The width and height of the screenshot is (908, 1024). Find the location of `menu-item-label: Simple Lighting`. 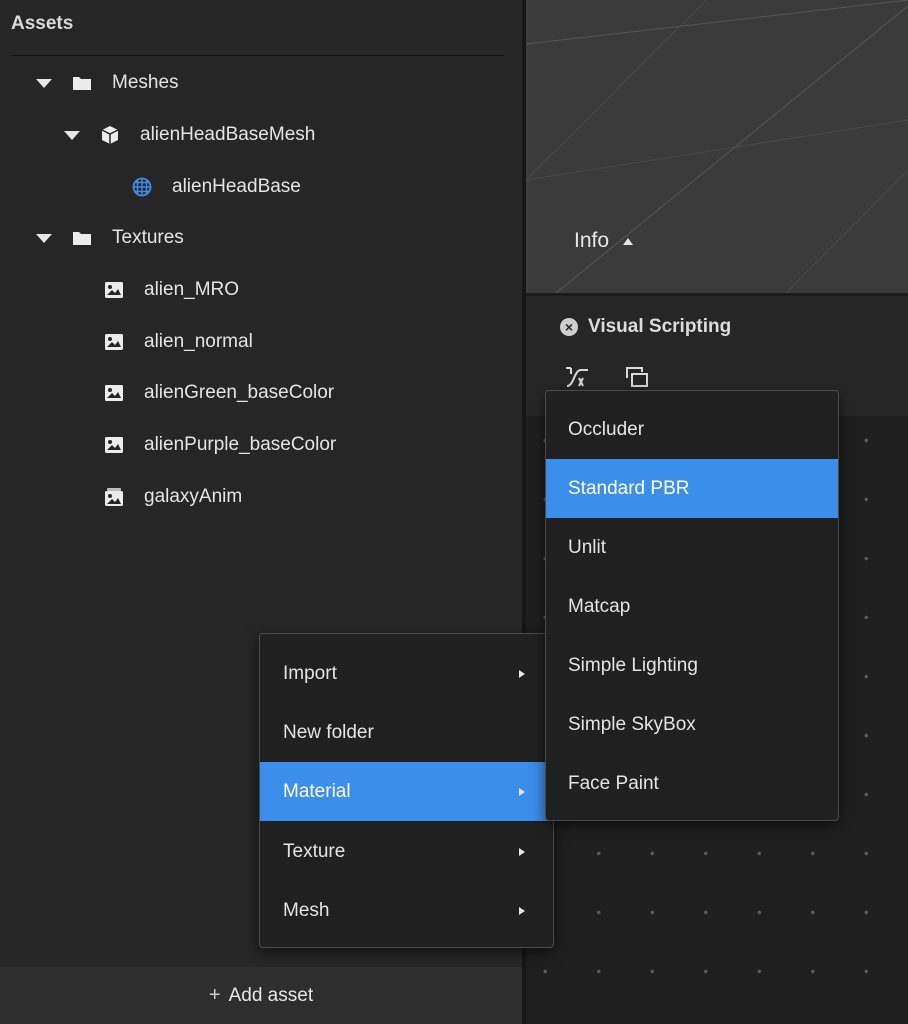

menu-item-label: Simple Lighting is located at coordinates (633, 665).